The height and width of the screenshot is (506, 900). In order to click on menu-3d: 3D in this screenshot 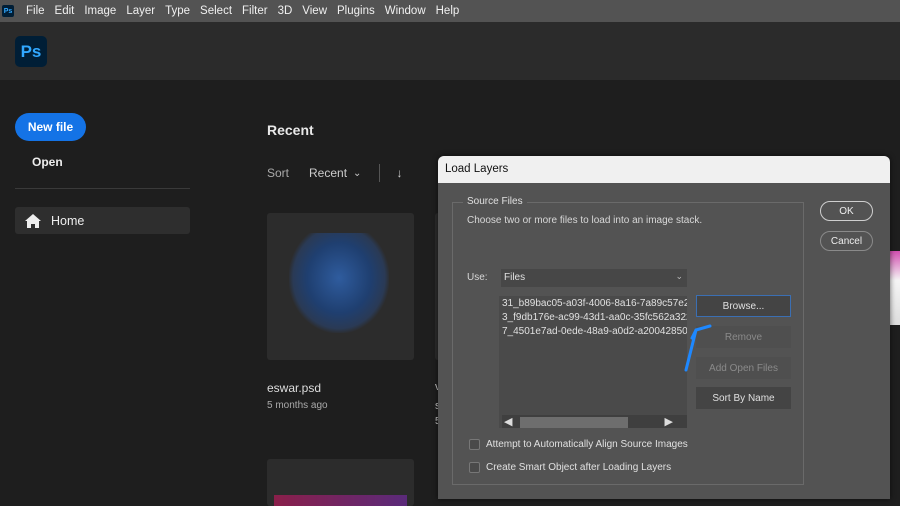, I will do `click(285, 11)`.